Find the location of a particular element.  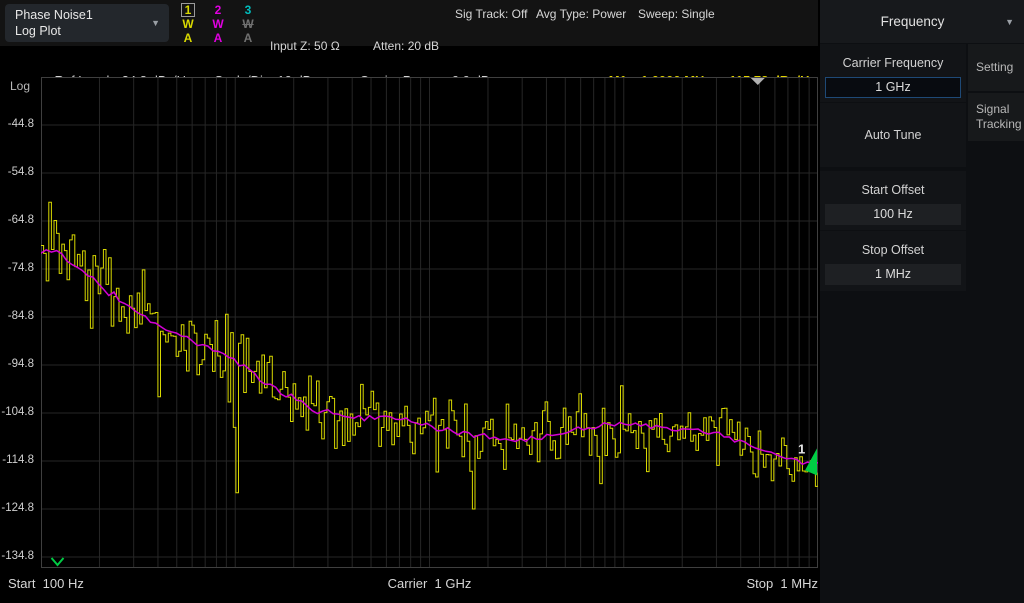

tab-signal-tracking-label: Signal Tracking is located at coordinates (999, 116).